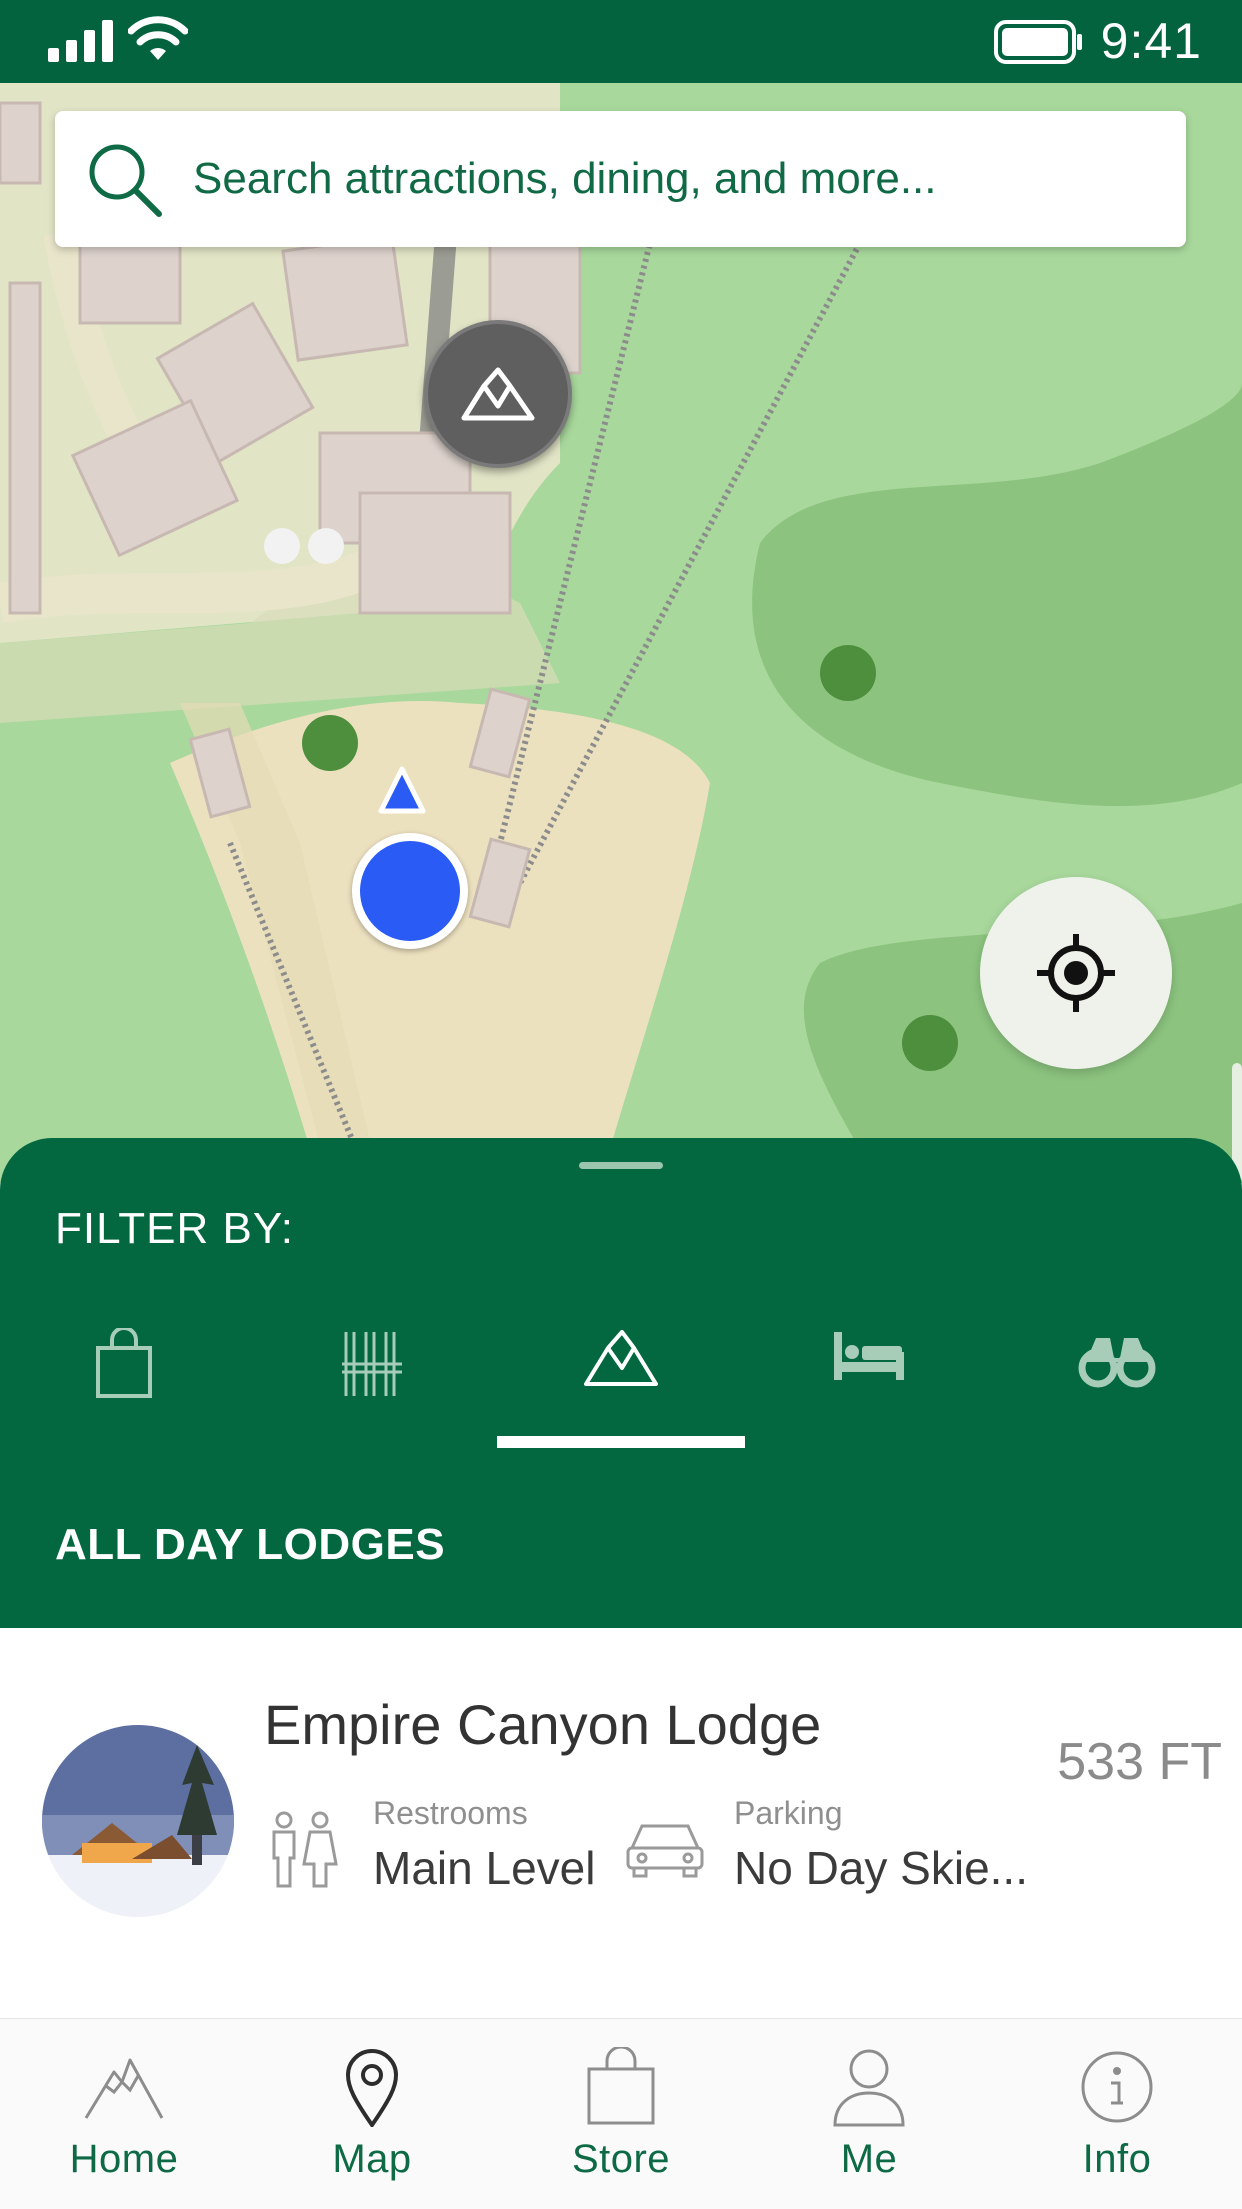 Image resolution: width=1242 pixels, height=2209 pixels. What do you see at coordinates (869, 1356) in the screenshot?
I see `bed-icon` at bounding box center [869, 1356].